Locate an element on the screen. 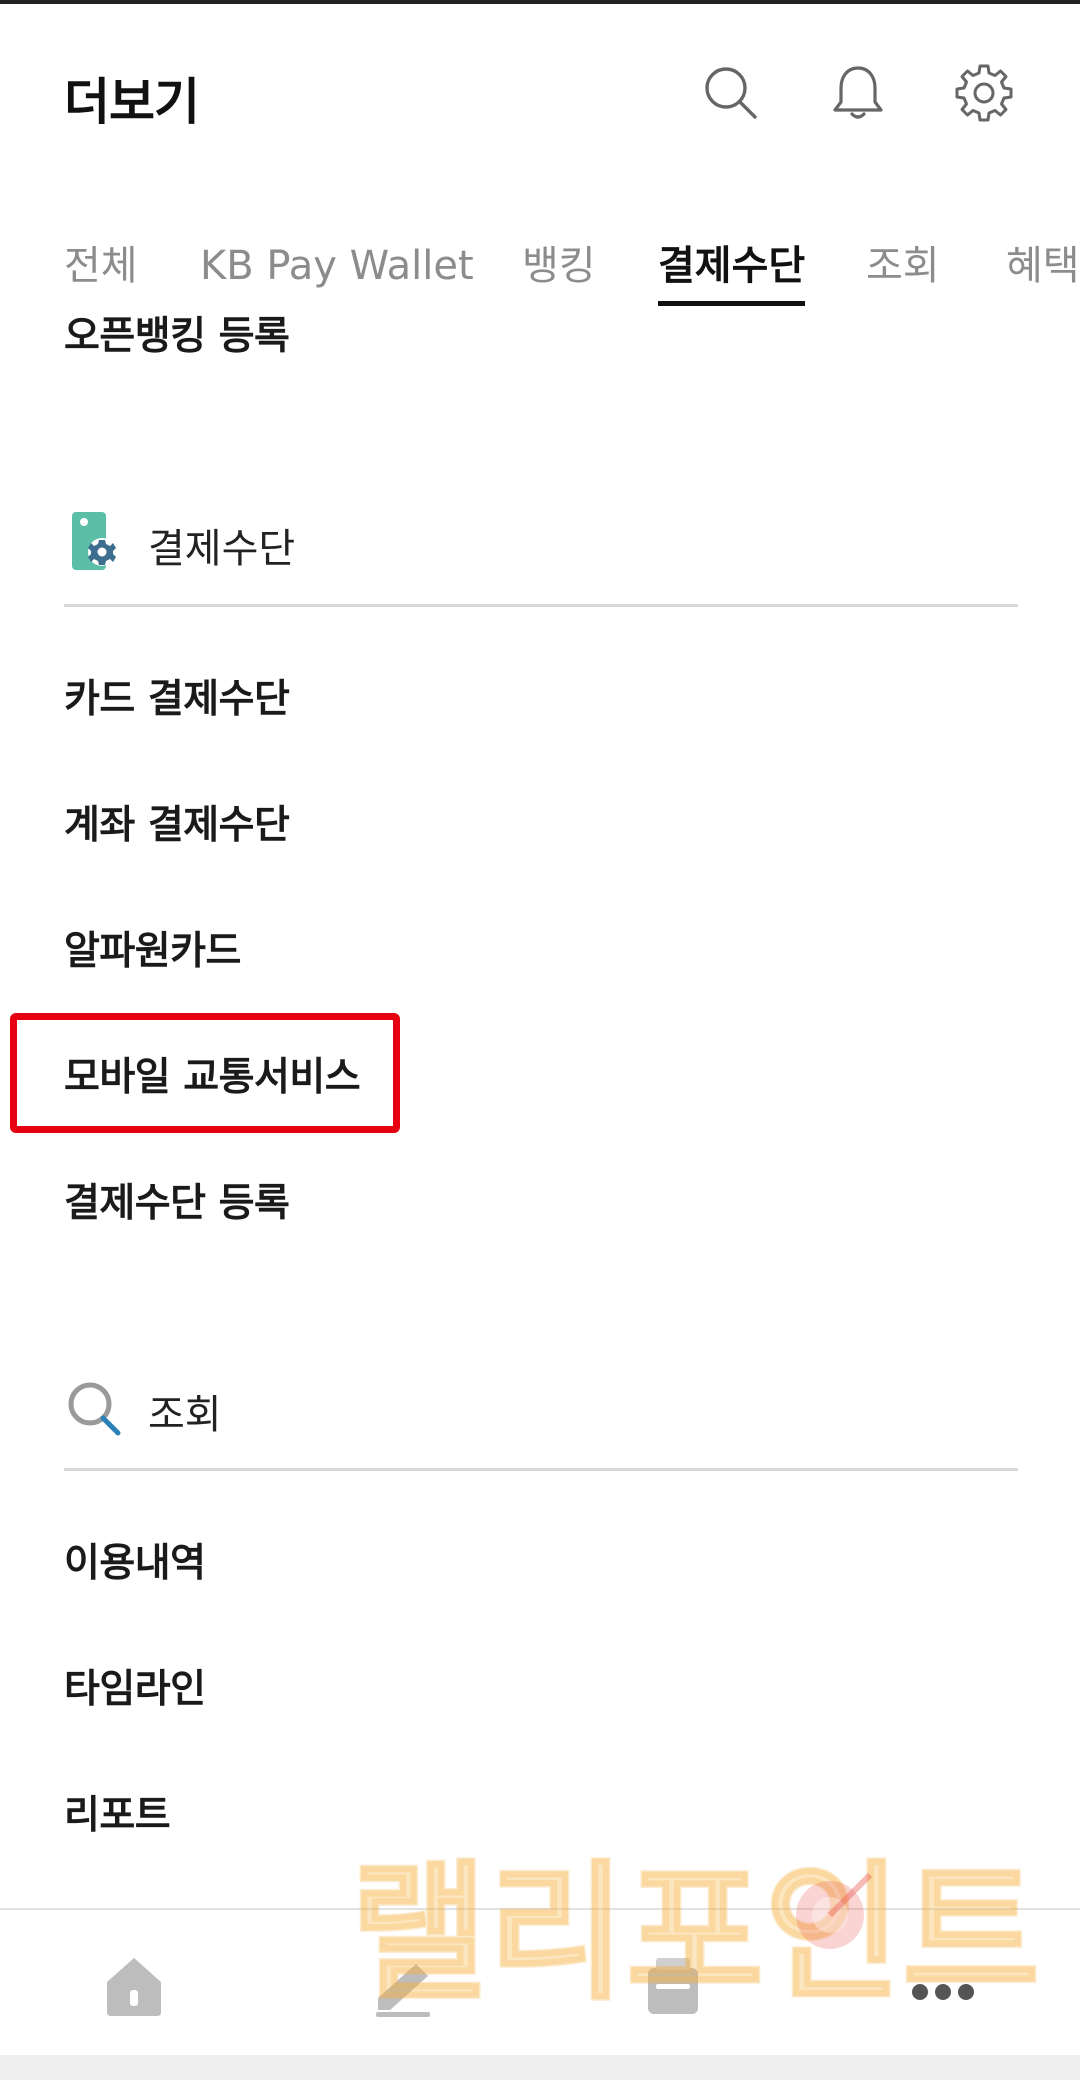 Image resolution: width=1080 pixels, height=2080 pixels. tab-payment-methods: 결제수단 is located at coordinates (732, 273).